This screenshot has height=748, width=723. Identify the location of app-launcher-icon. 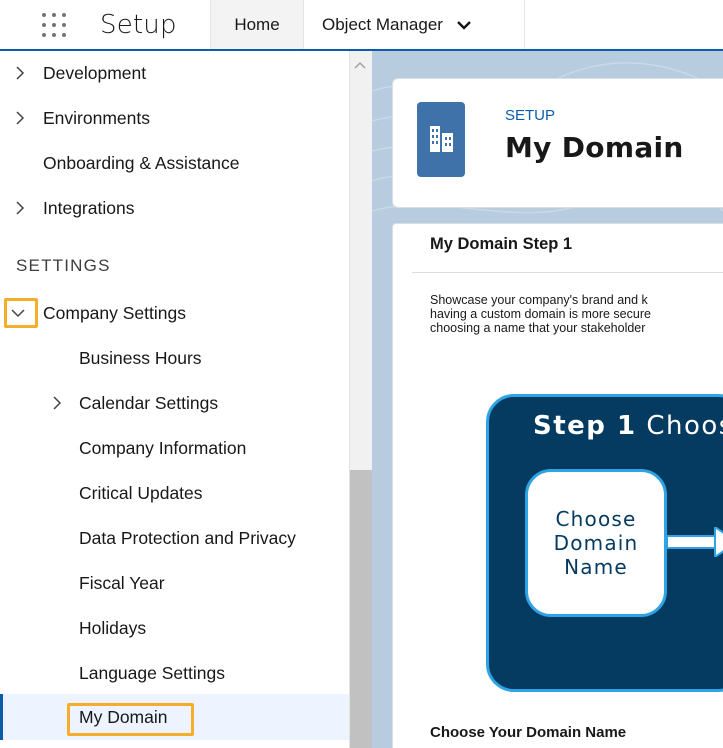
(57, 28).